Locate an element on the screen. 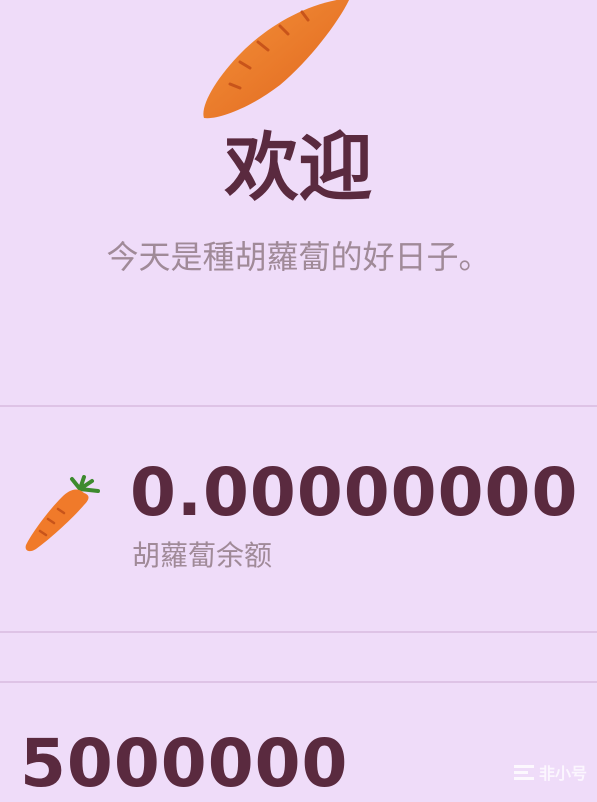 Image resolution: width=597 pixels, height=802 pixels. secondary-value: 5000000 is located at coordinates (184, 763).